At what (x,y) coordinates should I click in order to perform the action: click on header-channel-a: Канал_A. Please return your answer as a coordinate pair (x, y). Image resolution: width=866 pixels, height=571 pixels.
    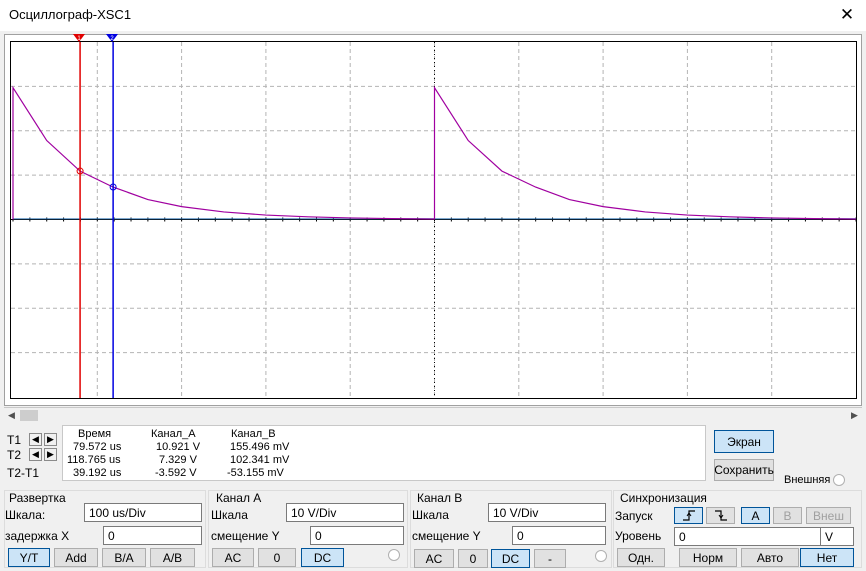
    Looking at the image, I should click on (173, 434).